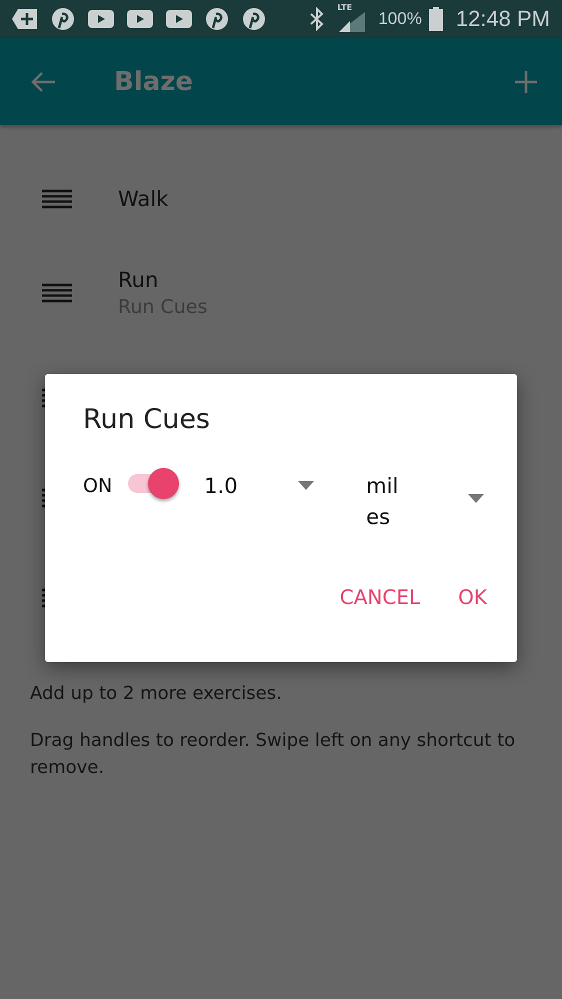 The image size is (562, 999). Describe the element at coordinates (139, 280) in the screenshot. I see `exercise-name: Run` at that location.